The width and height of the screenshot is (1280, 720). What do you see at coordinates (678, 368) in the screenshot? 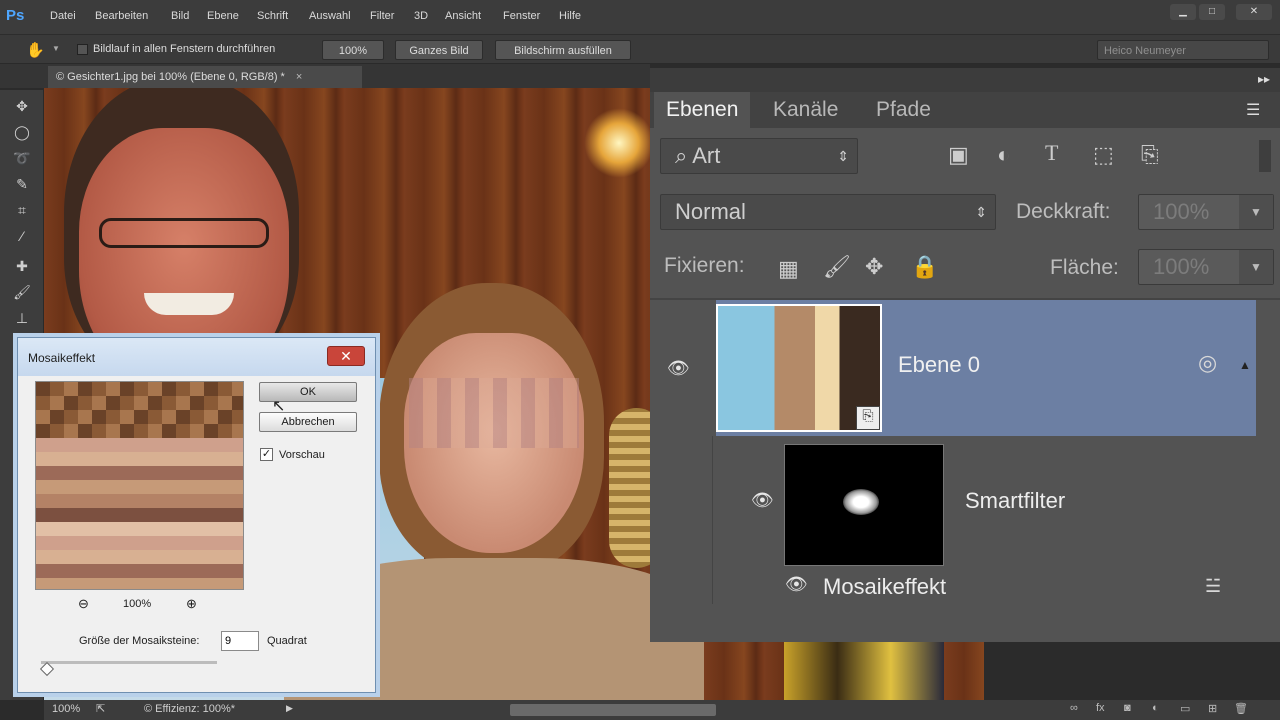
I see `layer-visibility-eye-icon: 👁` at bounding box center [678, 368].